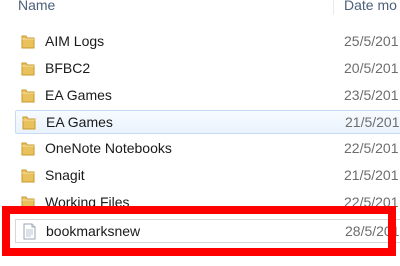 The image size is (400, 266). What do you see at coordinates (207, 203) in the screenshot?
I see `file-row-working-files: Working Files 22/5/201` at bounding box center [207, 203].